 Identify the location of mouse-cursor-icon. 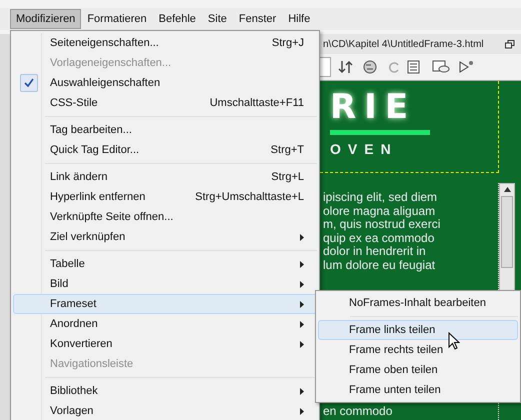
(454, 341).